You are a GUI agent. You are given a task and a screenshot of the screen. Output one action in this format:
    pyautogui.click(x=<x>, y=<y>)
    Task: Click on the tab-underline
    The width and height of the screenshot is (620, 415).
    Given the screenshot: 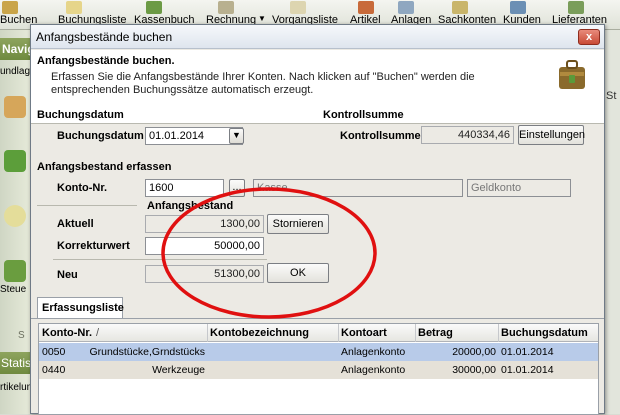 What is the action you would take?
    pyautogui.click(x=317, y=318)
    